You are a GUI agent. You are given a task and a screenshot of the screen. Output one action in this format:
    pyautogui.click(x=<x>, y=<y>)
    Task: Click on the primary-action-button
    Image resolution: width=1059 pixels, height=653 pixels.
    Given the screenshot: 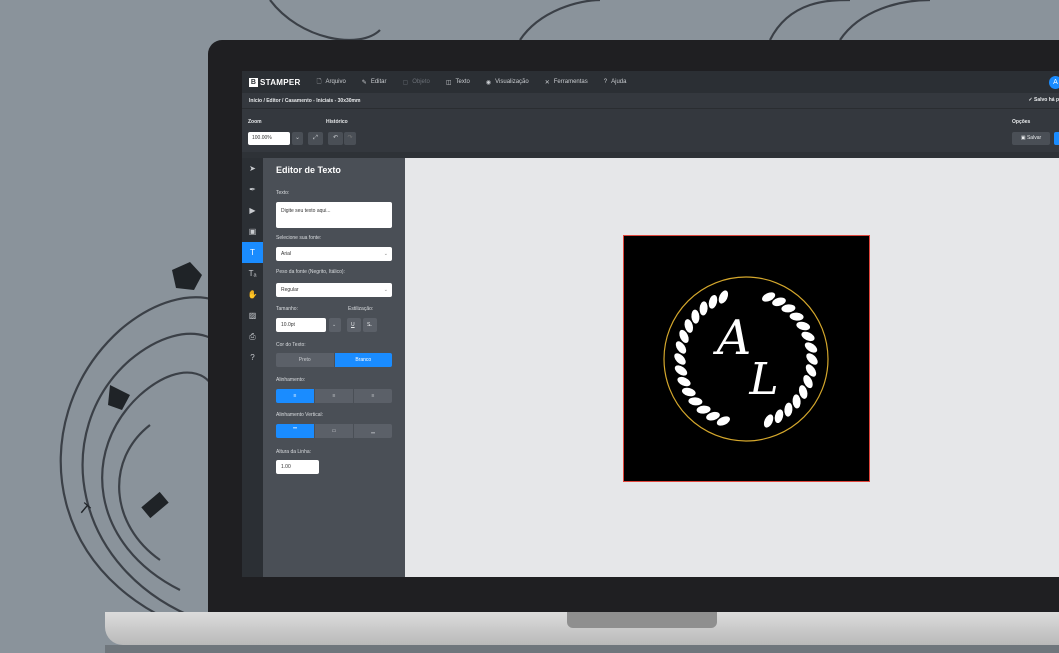 What is the action you would take?
    pyautogui.click(x=1056, y=138)
    